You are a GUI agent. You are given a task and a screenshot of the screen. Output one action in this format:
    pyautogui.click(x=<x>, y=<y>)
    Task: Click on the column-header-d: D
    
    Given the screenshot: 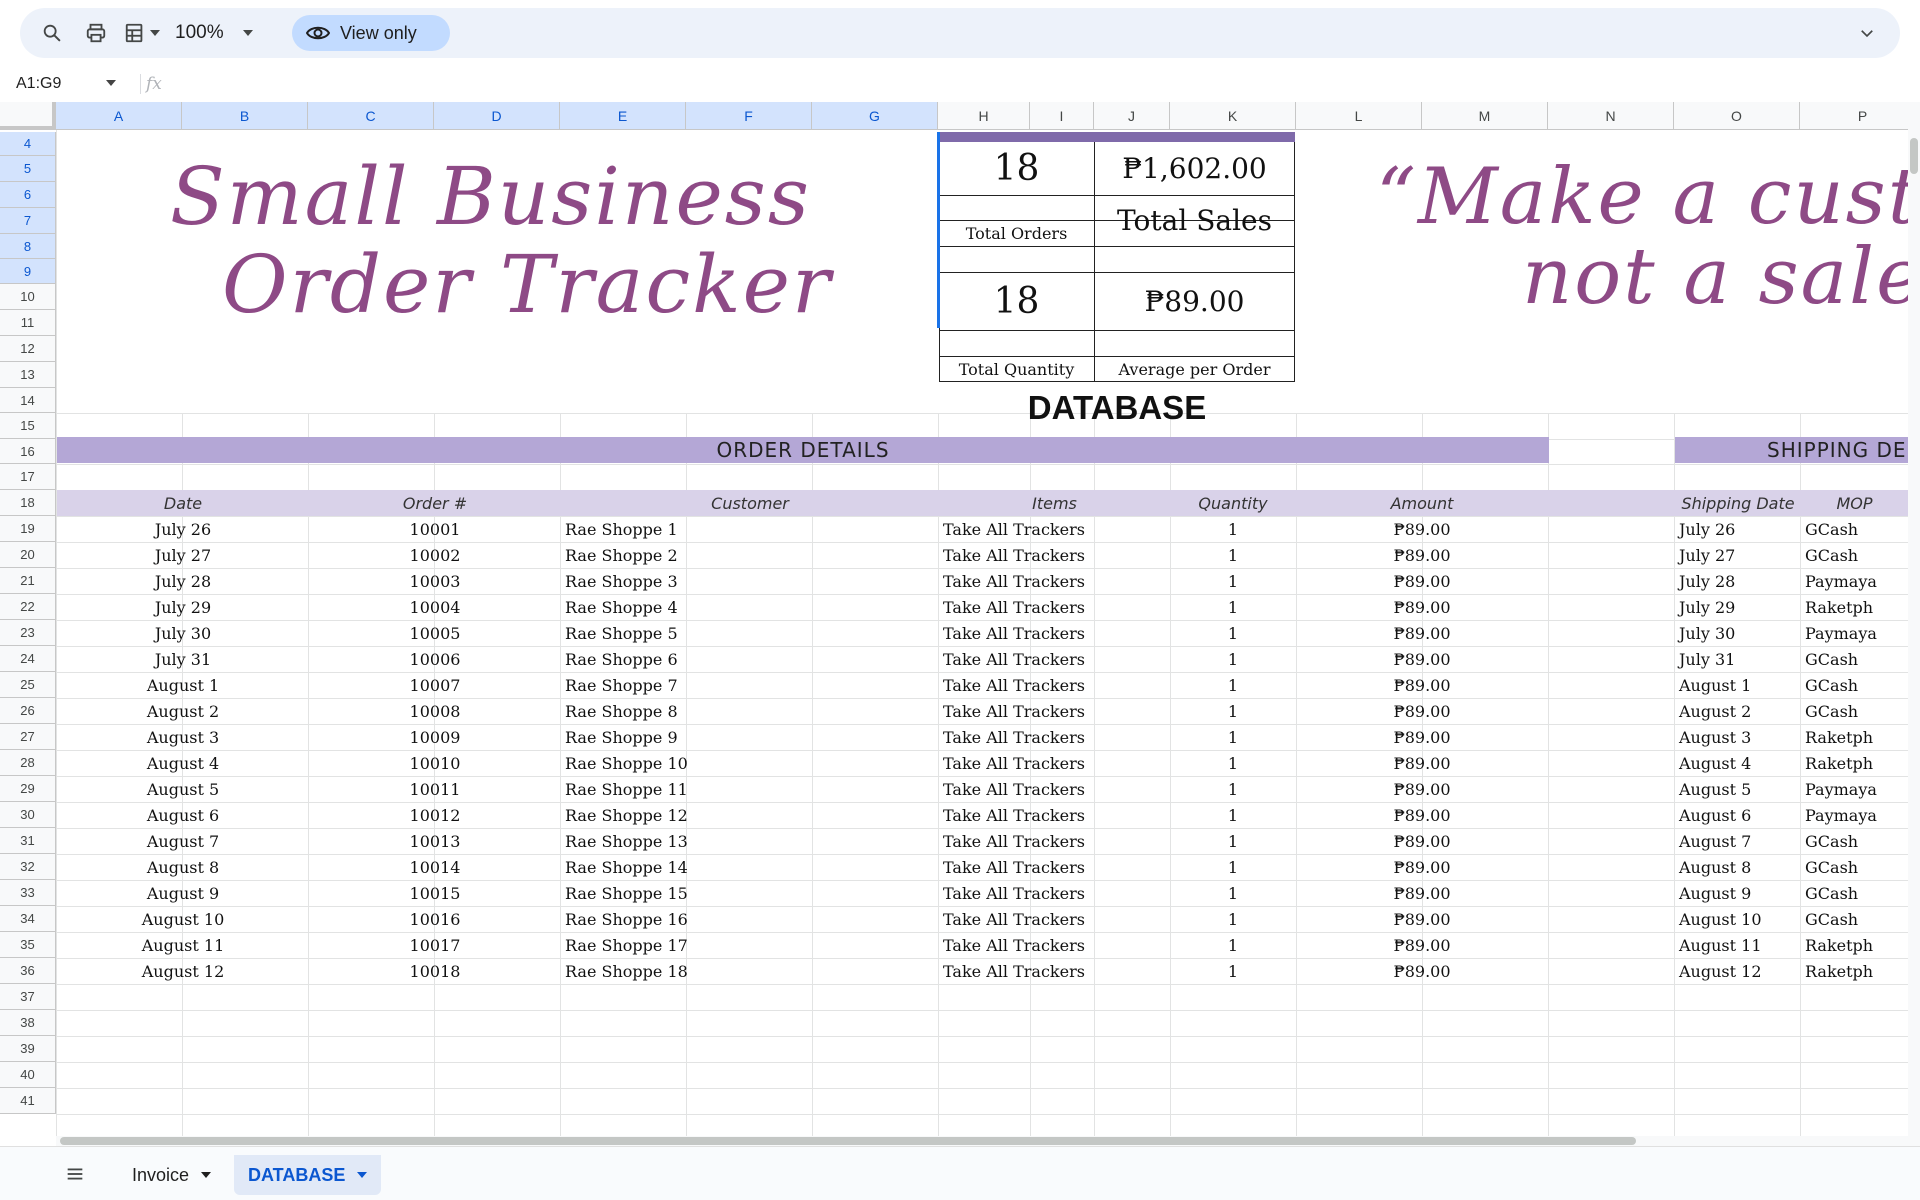 What is the action you would take?
    pyautogui.click(x=497, y=116)
    